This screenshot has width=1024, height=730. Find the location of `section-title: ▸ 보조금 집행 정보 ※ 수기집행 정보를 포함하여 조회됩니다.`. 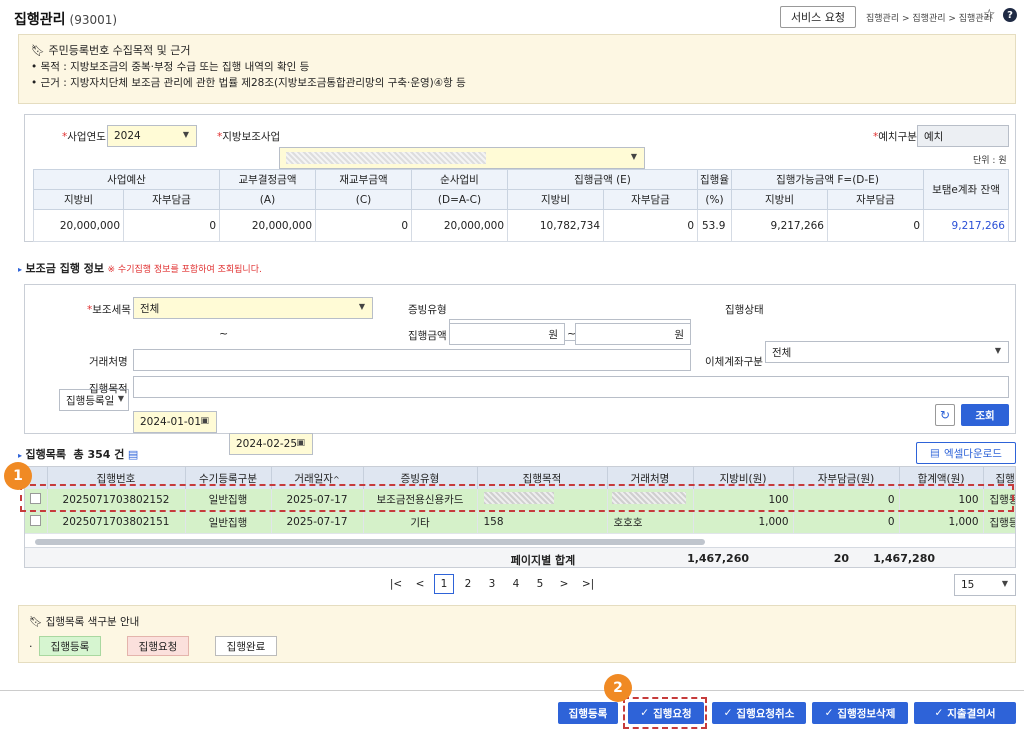

section-title: ▸ 보조금 집행 정보 ※ 수기집행 정보를 포함하여 조회됩니다. is located at coordinates (140, 268).